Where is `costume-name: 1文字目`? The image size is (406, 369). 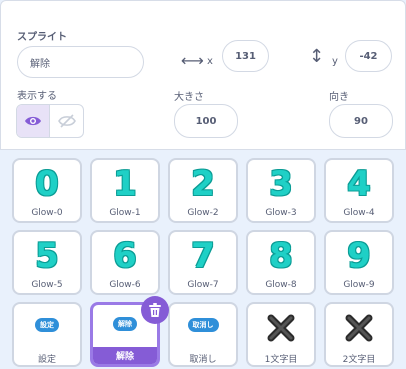
costume-name: 1文字目 is located at coordinates (281, 360).